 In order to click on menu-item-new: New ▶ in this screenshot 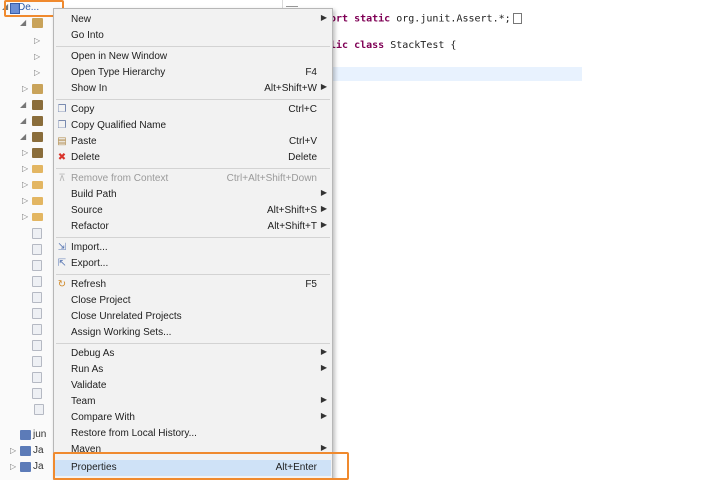, I will do `click(193, 20)`.